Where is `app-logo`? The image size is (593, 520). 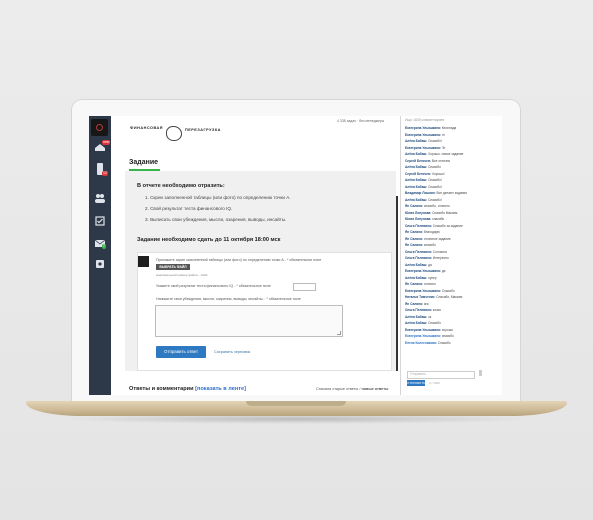 app-logo is located at coordinates (99, 127).